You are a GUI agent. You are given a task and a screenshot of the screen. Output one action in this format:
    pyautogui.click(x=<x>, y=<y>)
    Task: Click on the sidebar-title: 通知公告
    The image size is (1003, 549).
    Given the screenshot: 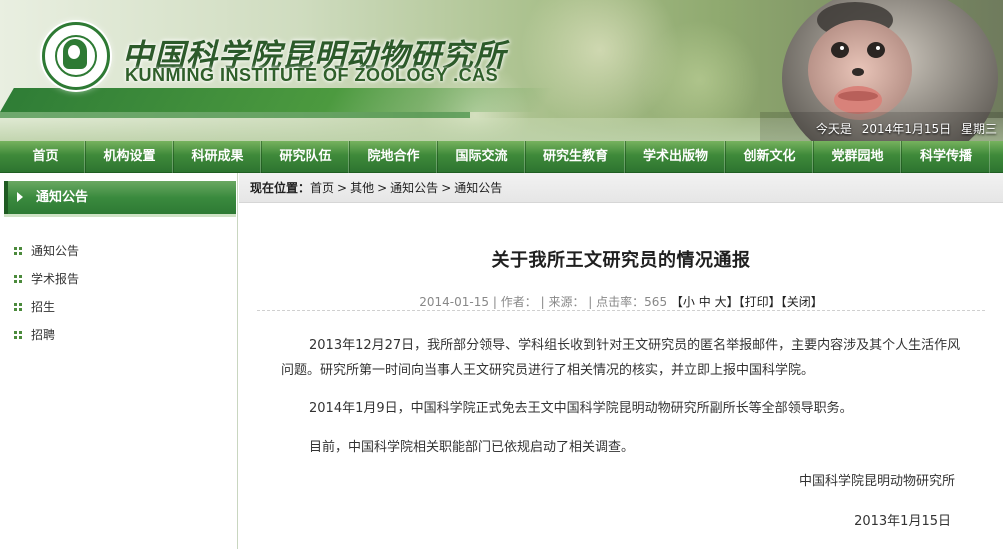 What is the action you would take?
    pyautogui.click(x=62, y=197)
    